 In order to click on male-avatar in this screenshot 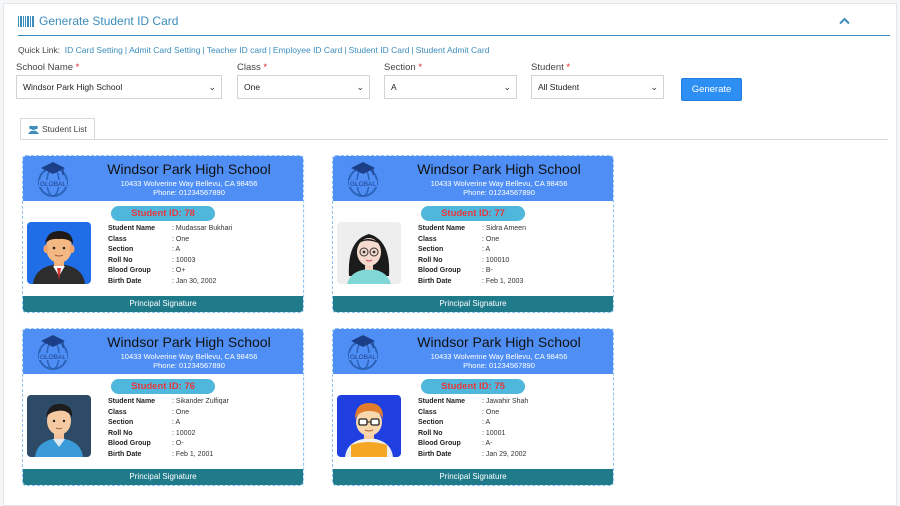, I will do `click(59, 426)`.